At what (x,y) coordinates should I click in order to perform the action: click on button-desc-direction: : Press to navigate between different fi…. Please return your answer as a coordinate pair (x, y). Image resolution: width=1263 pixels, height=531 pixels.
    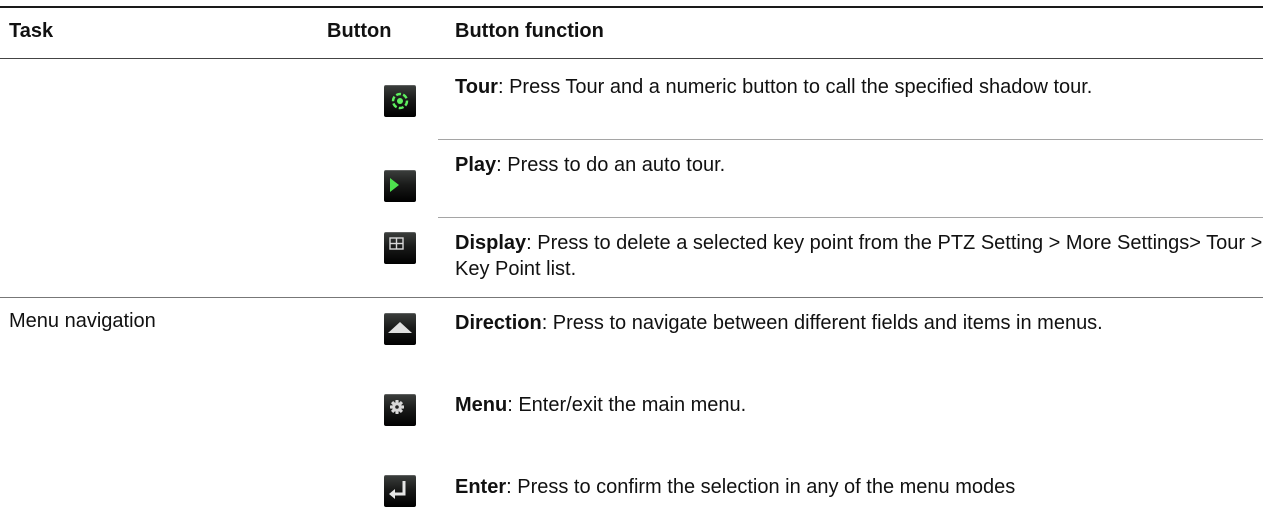
    Looking at the image, I should click on (822, 323).